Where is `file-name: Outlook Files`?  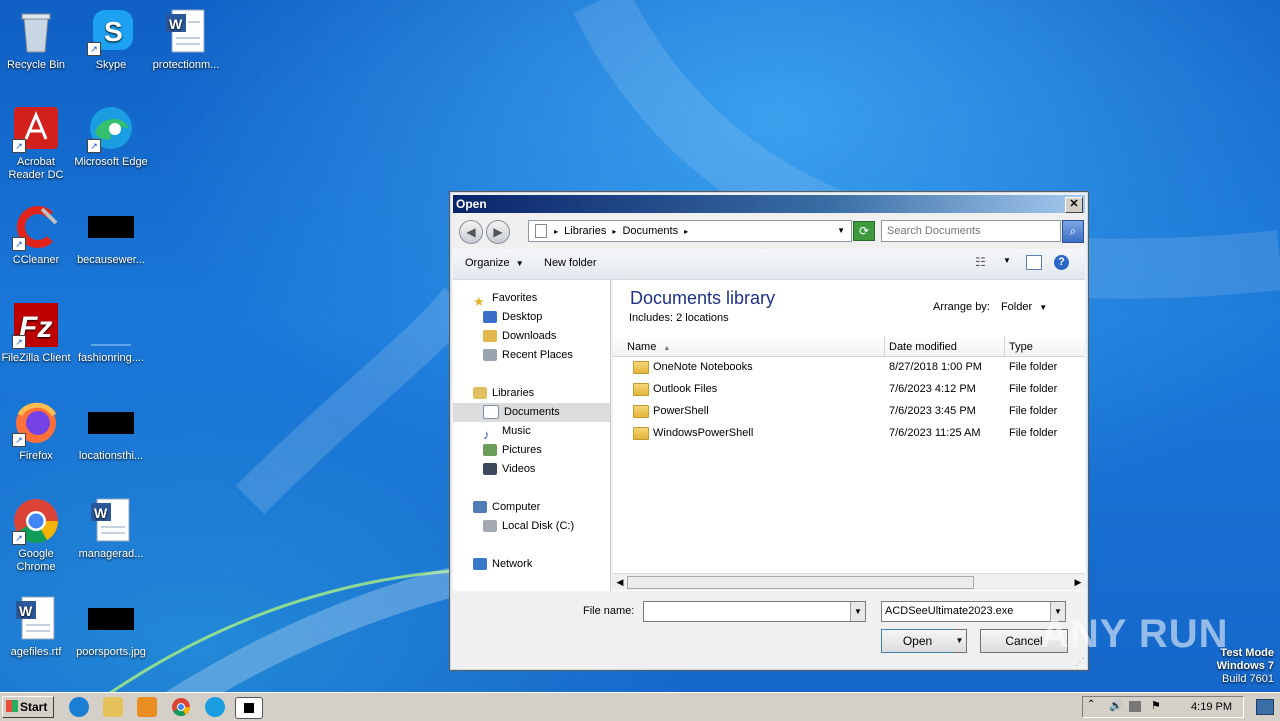 file-name: Outlook Files is located at coordinates (685, 389).